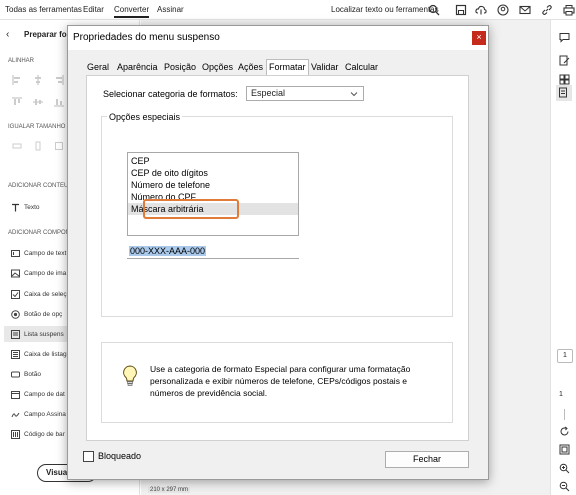 The height and width of the screenshot is (495, 576). What do you see at coordinates (479, 38) in the screenshot?
I see `close-icon: ×` at bounding box center [479, 38].